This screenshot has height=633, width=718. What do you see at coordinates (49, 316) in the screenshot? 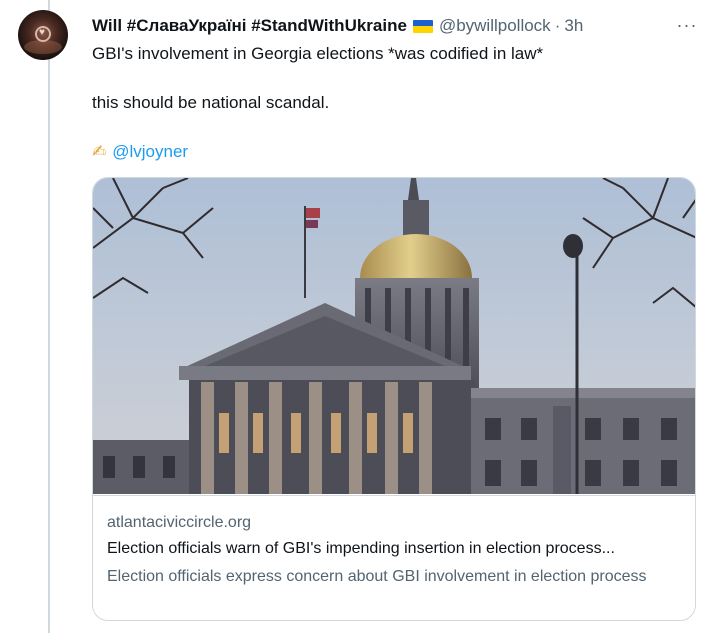
I see `thread-line` at bounding box center [49, 316].